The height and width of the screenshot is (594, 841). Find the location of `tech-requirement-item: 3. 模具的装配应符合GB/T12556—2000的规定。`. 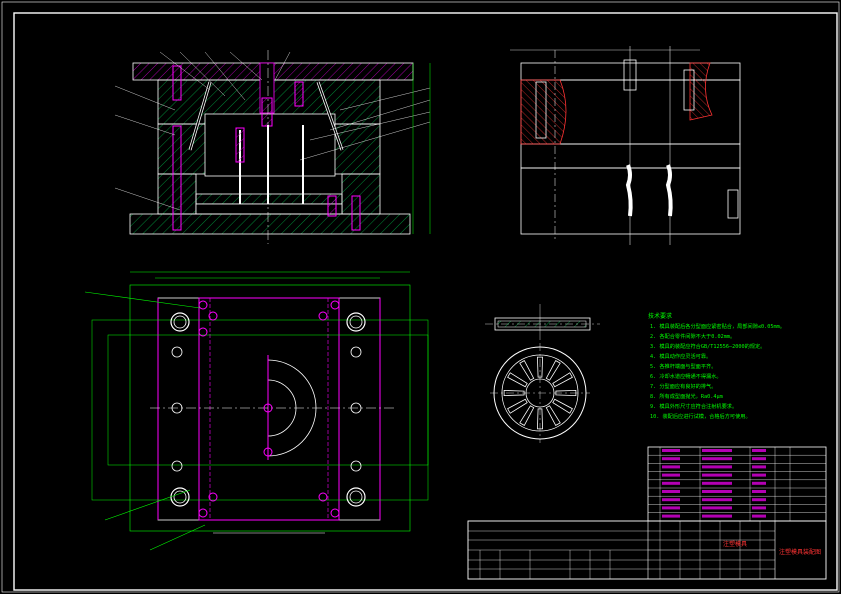

tech-requirement-item: 3. 模具的装配应符合GB/T12556—2000的规定。 is located at coordinates (707, 346).